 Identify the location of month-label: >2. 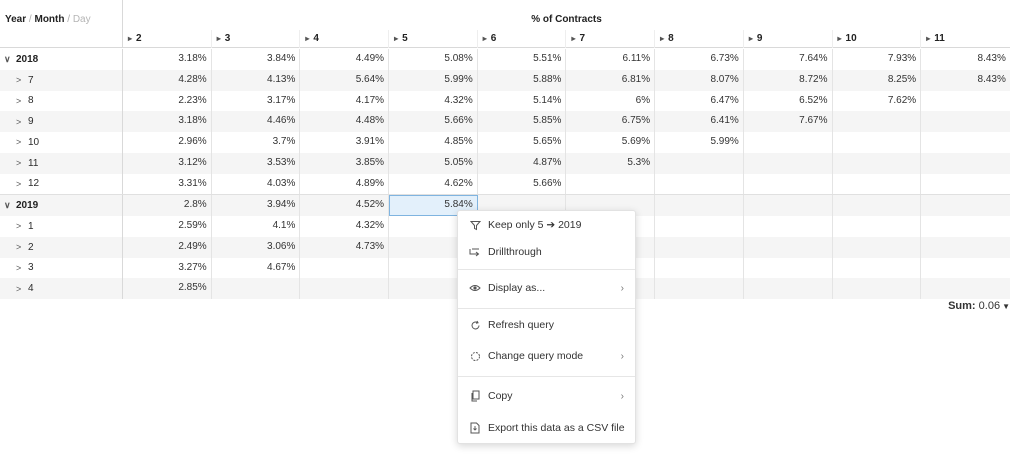
(61, 247).